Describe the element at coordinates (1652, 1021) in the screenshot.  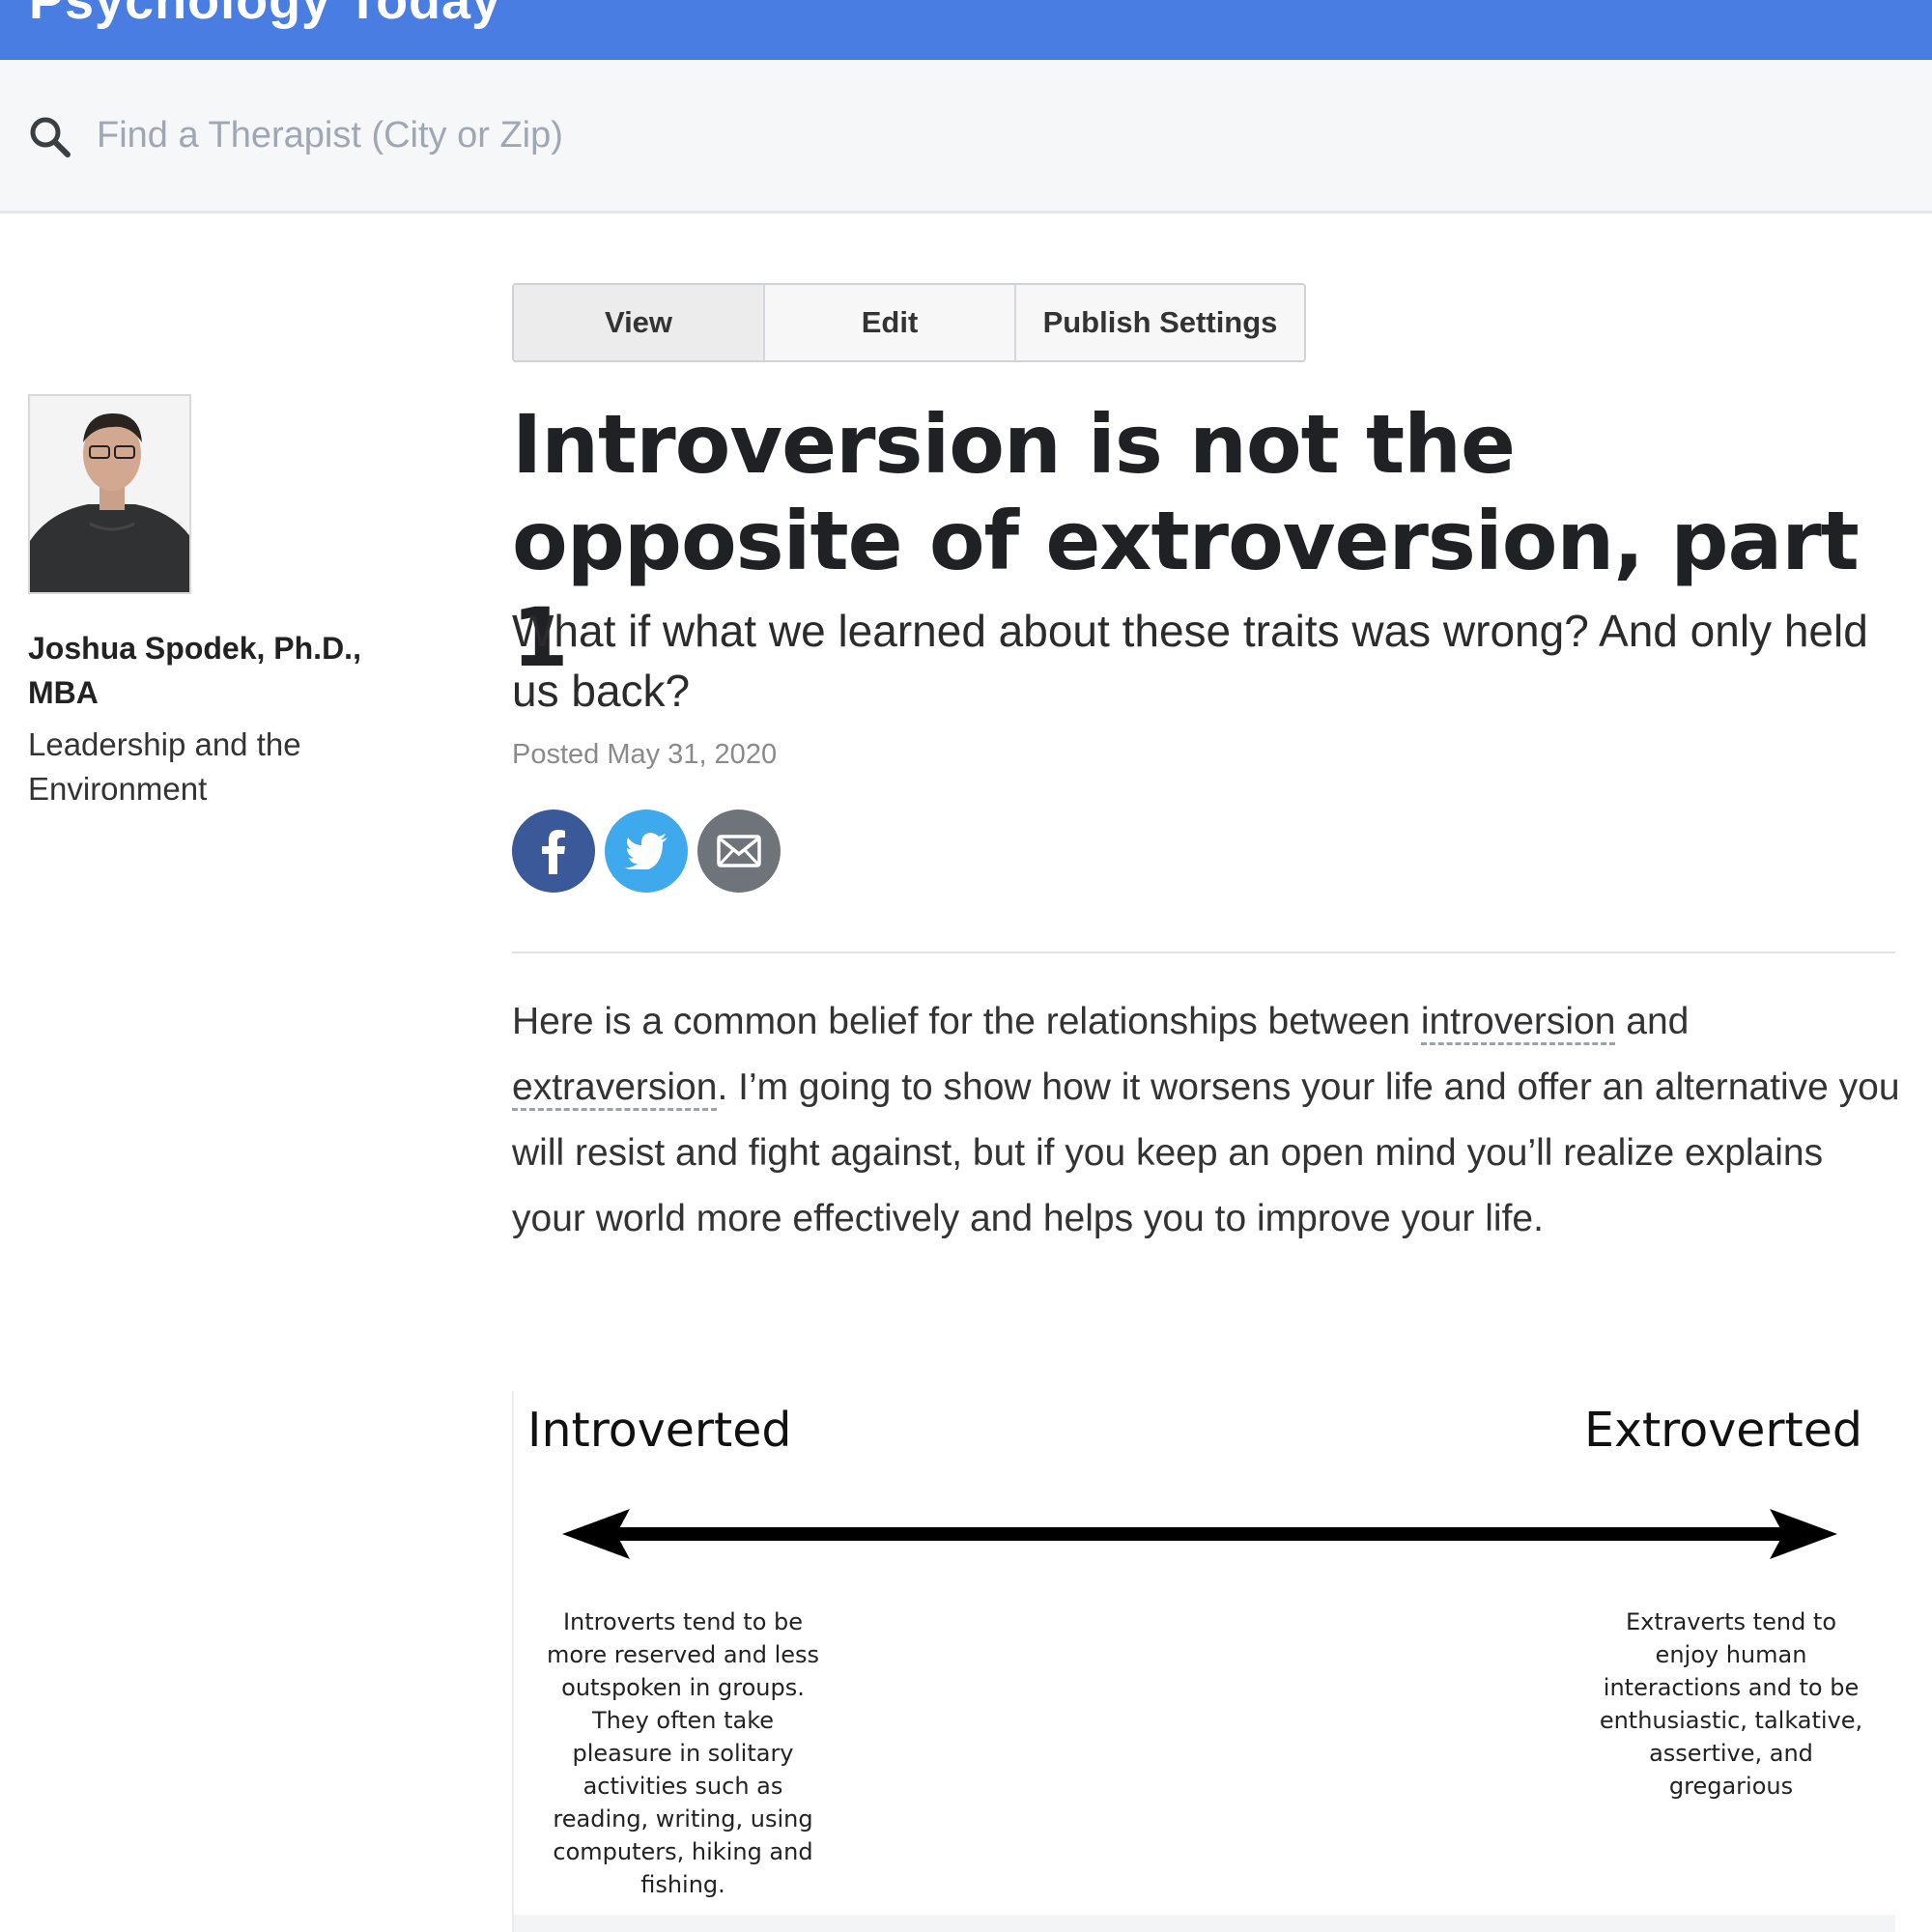
I see `paragraph-text: and` at that location.